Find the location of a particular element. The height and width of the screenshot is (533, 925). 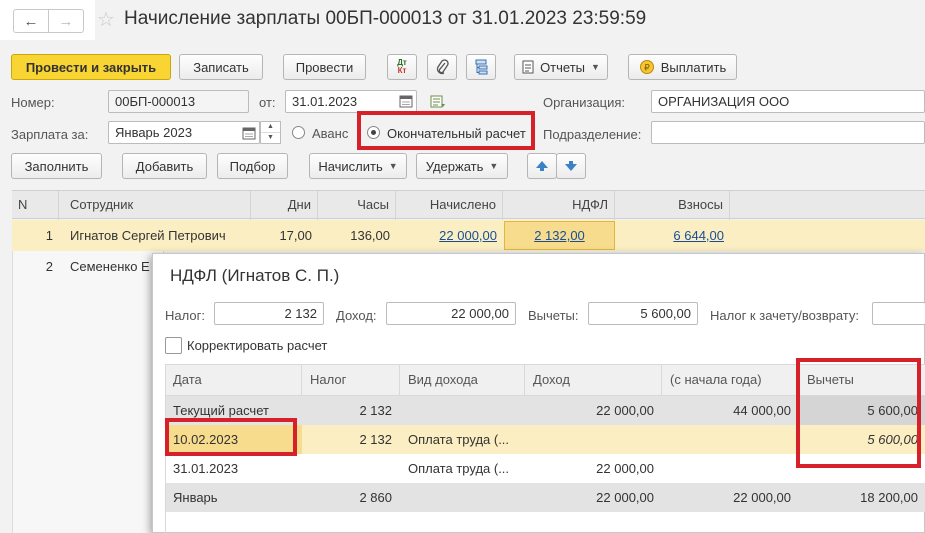

reports-label: Отчеты is located at coordinates (562, 67).